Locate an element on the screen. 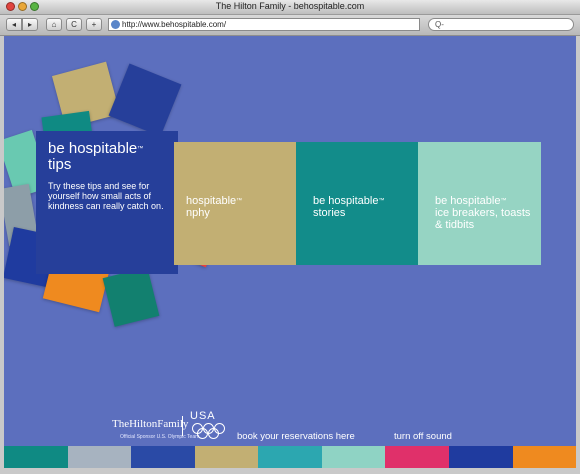  usa-logo: USA is located at coordinates (203, 416).